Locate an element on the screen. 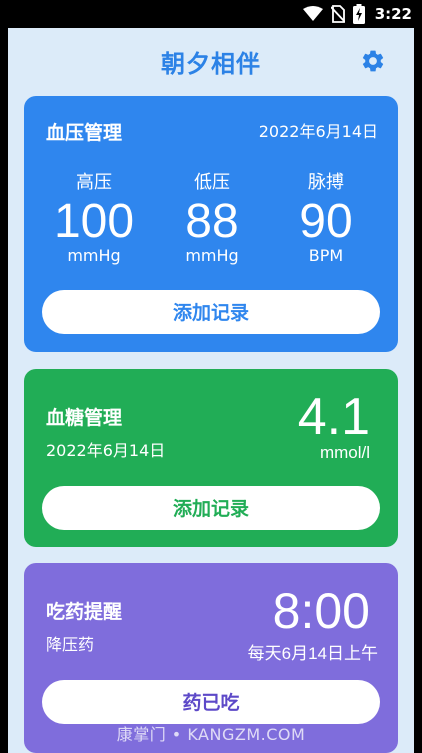 The image size is (422, 753). card-title-blood-pressure: 血压管理 is located at coordinates (84, 133).